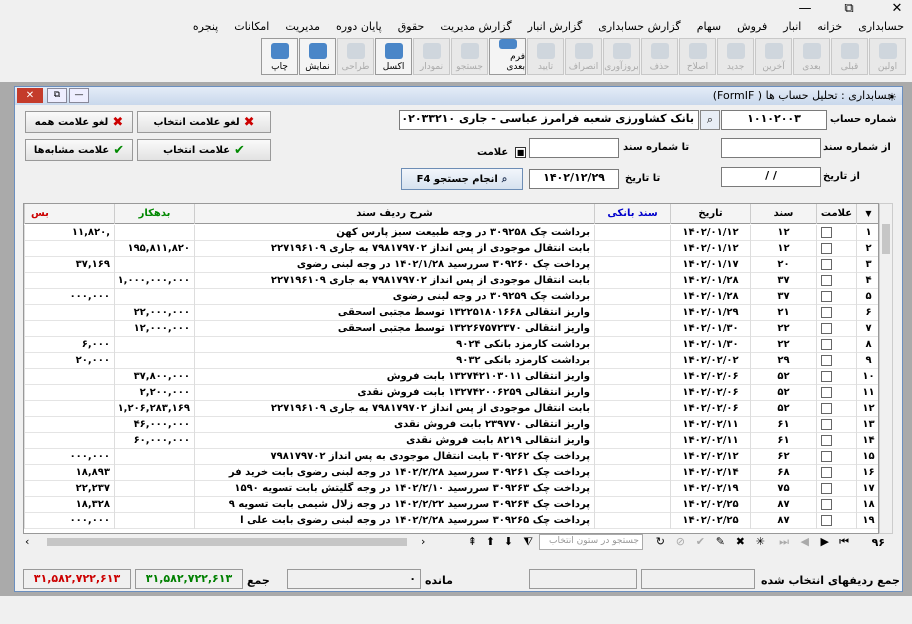 This screenshot has width=912, height=624. I want to click on cell-doc: ۳۷, so click(783, 297).